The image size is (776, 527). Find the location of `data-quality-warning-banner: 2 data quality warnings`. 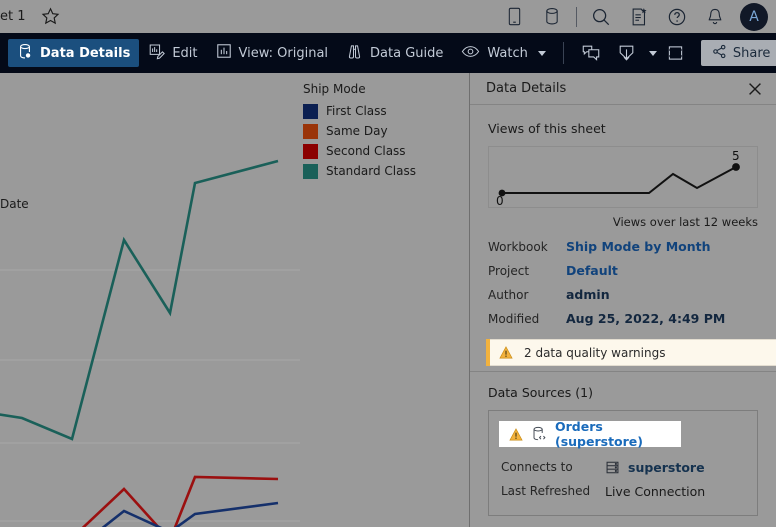

data-quality-warning-banner: 2 data quality warnings is located at coordinates (631, 352).